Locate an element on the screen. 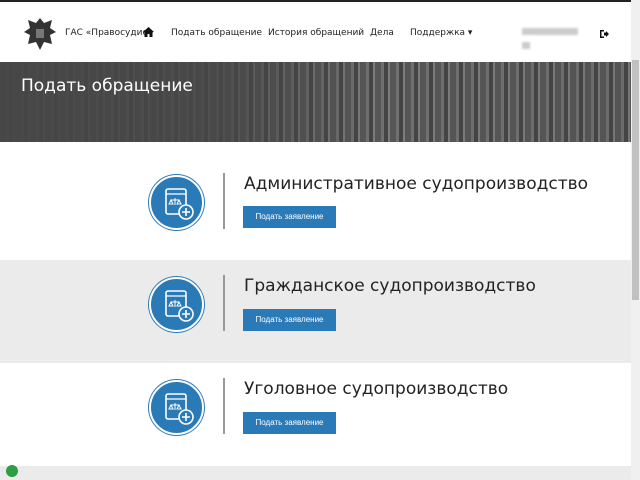  section-title: Административное судопроизводство is located at coordinates (416, 184).